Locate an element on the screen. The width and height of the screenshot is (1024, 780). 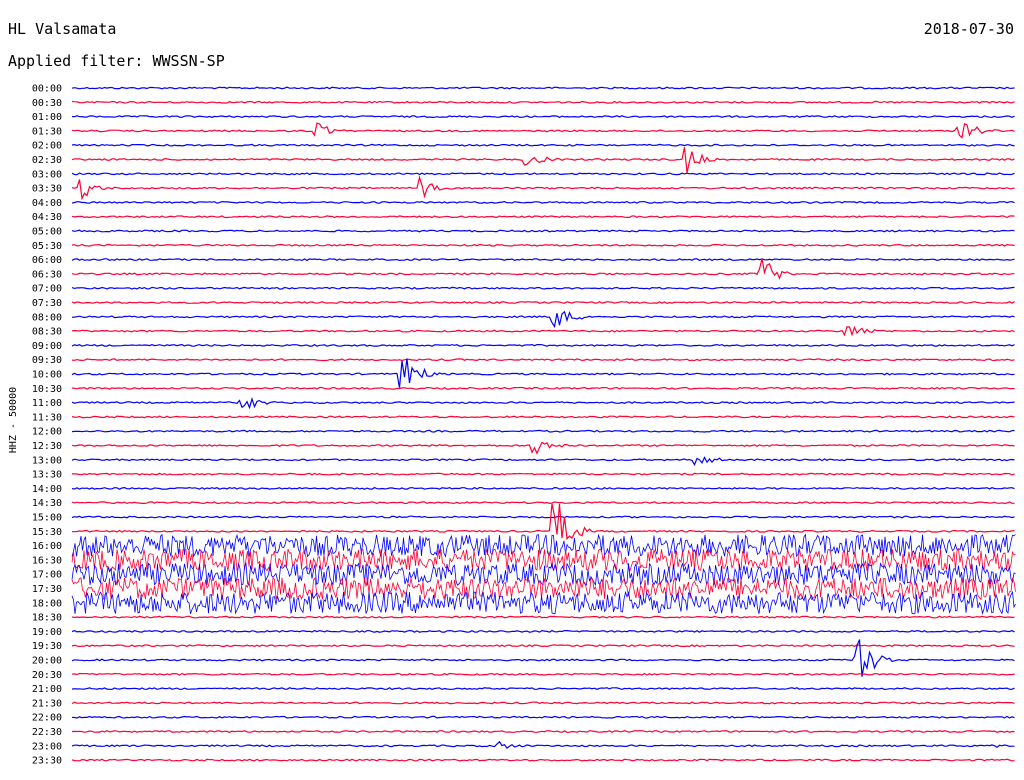
time-label: 04:00 is located at coordinates (47, 203).